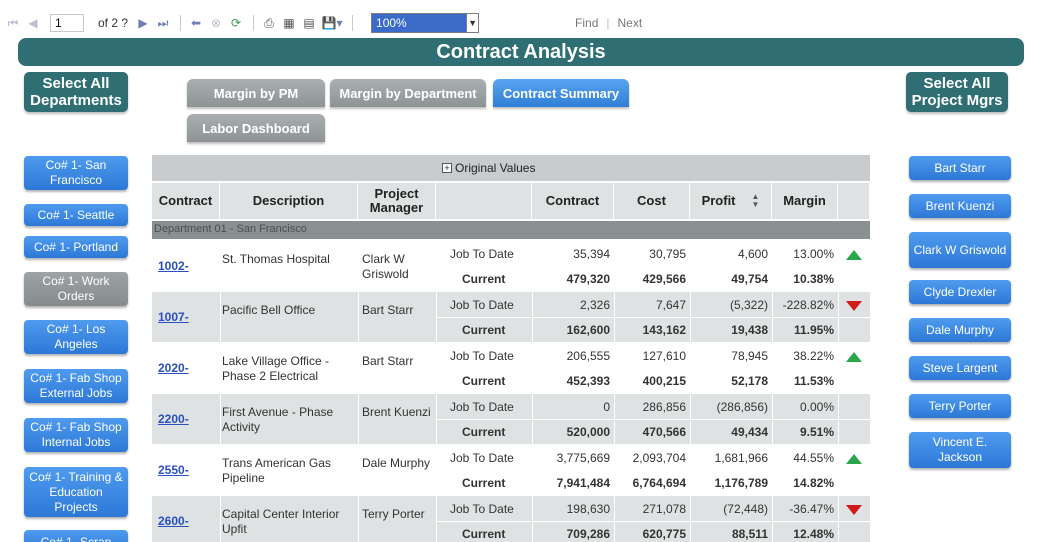 This screenshot has height=542, width=1041. What do you see at coordinates (163, 23) in the screenshot?
I see `last-page-icon: ⏭` at bounding box center [163, 23].